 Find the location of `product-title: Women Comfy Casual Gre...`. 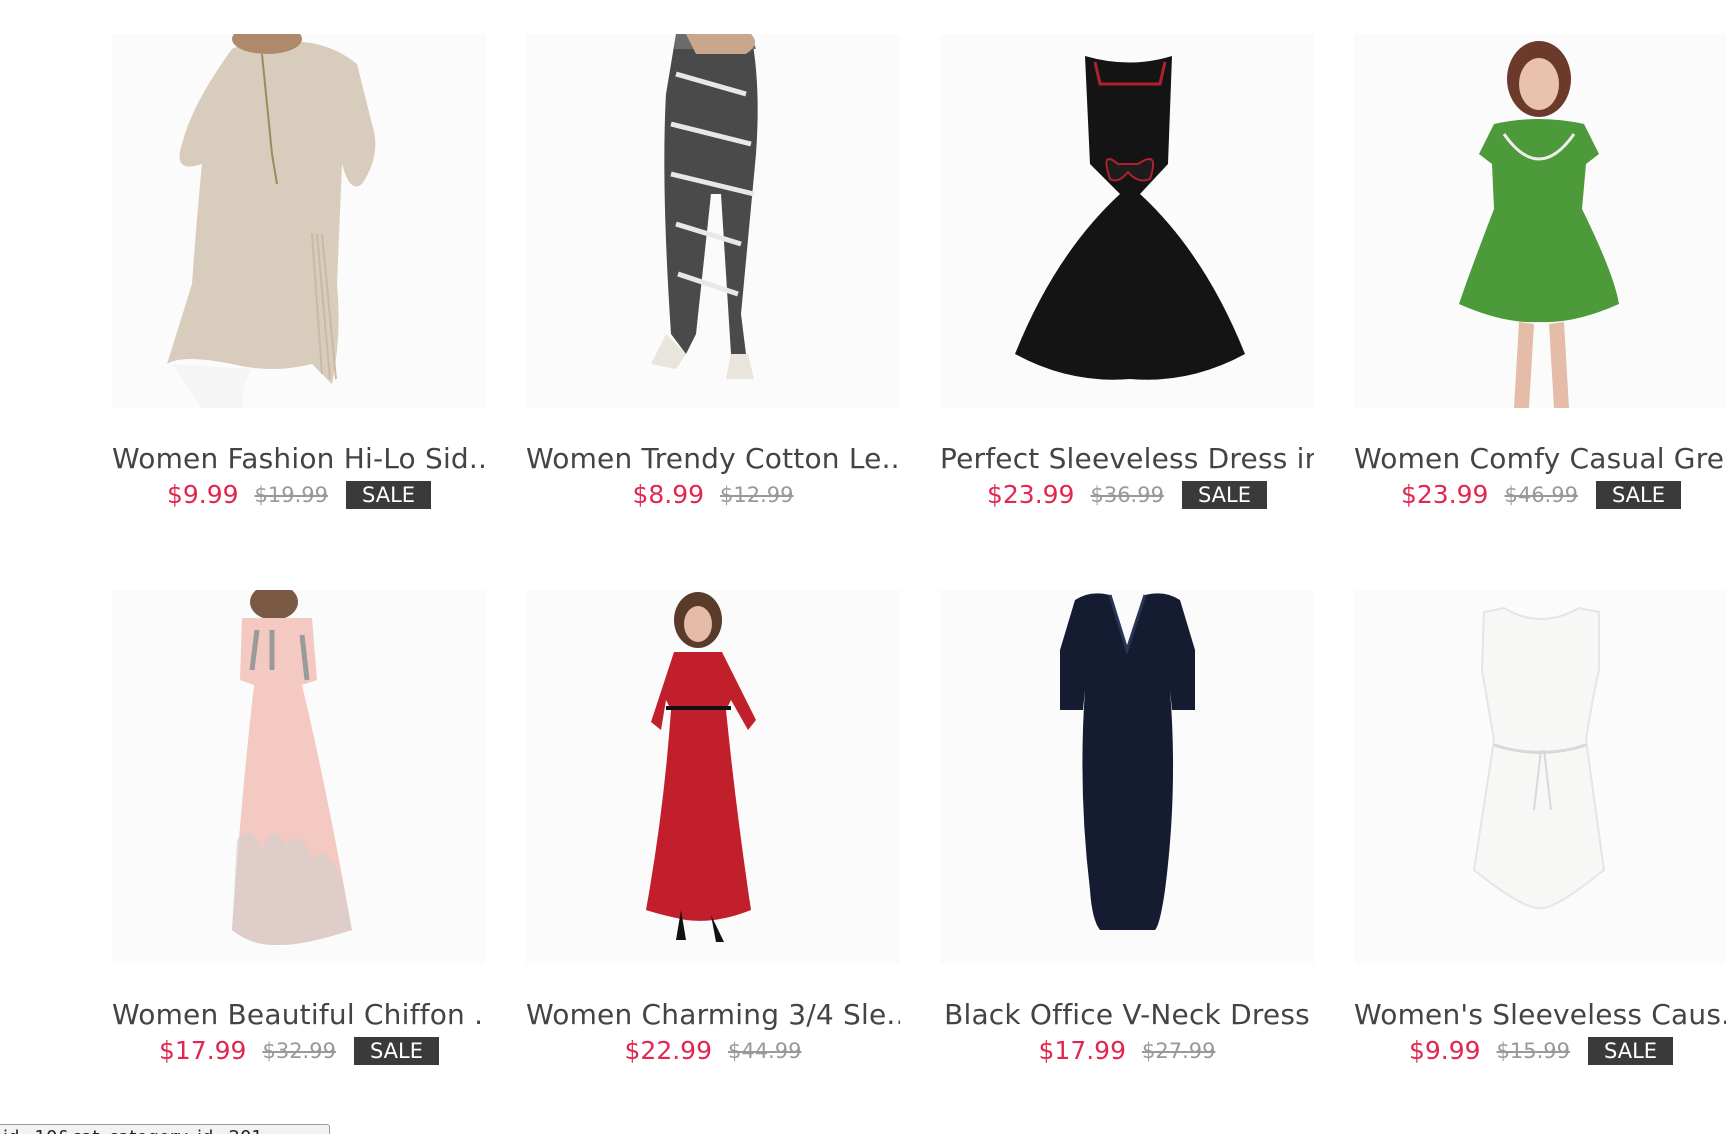

product-title: Women Comfy Casual Gre... is located at coordinates (1540, 458).